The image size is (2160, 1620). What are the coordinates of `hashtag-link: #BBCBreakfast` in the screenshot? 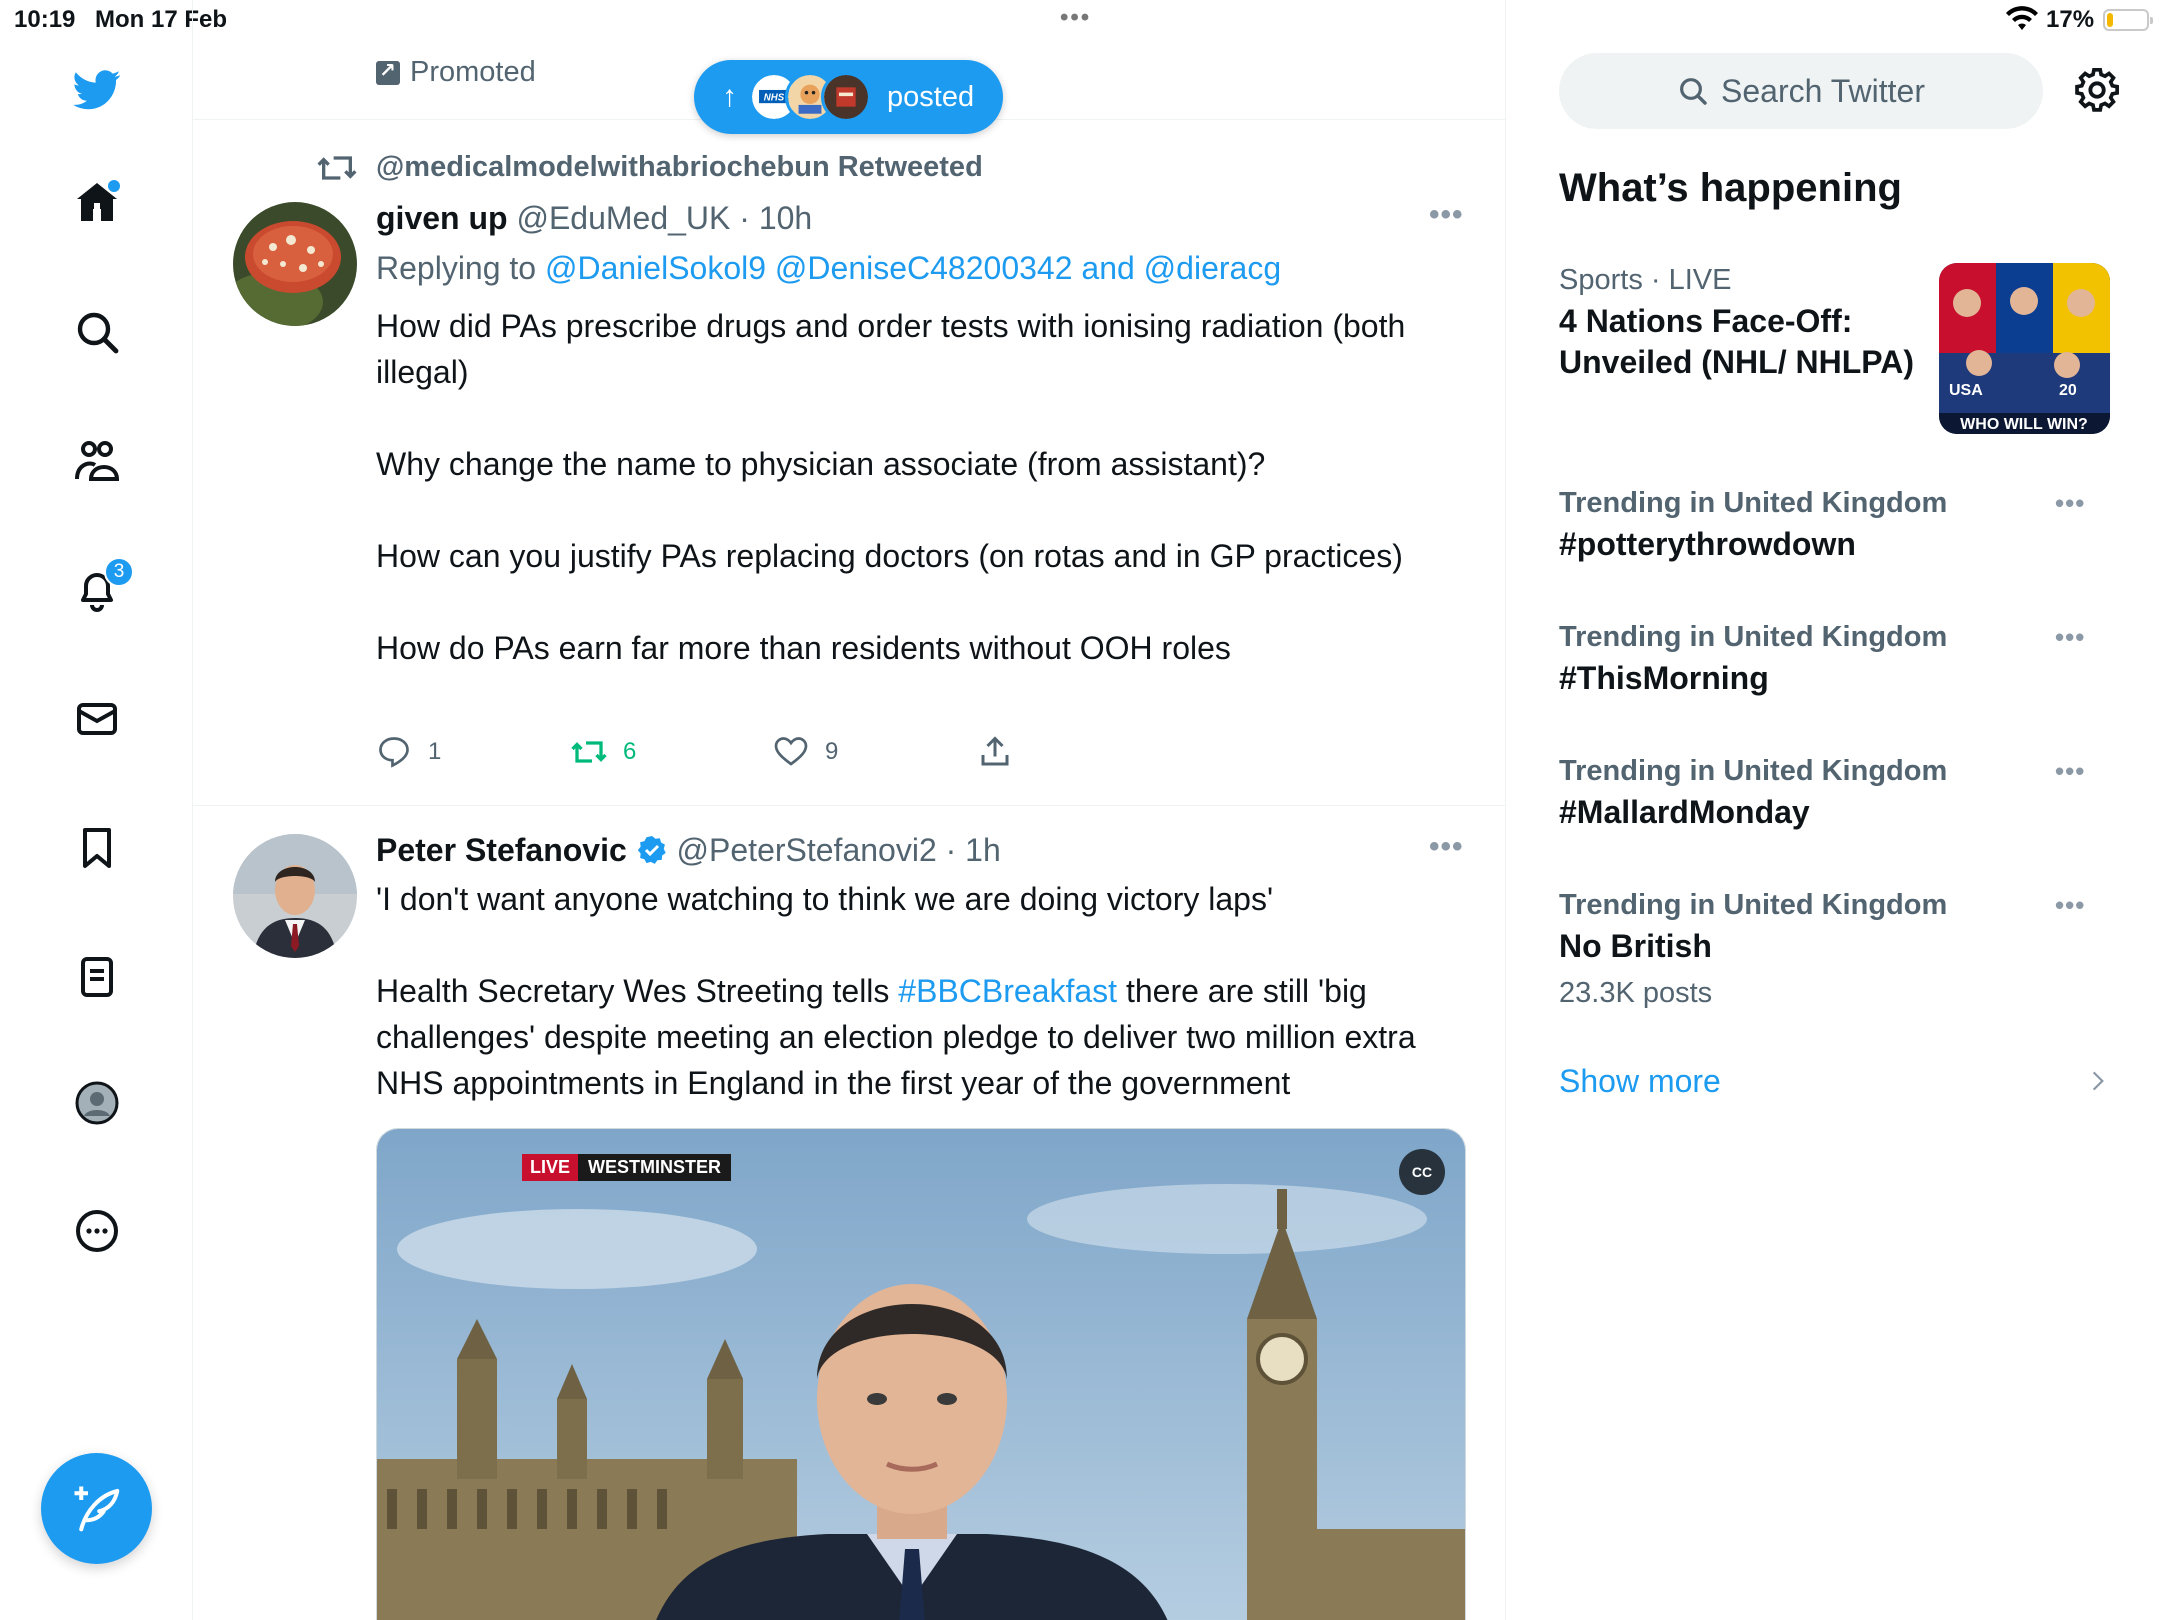 It's located at (1007, 991).